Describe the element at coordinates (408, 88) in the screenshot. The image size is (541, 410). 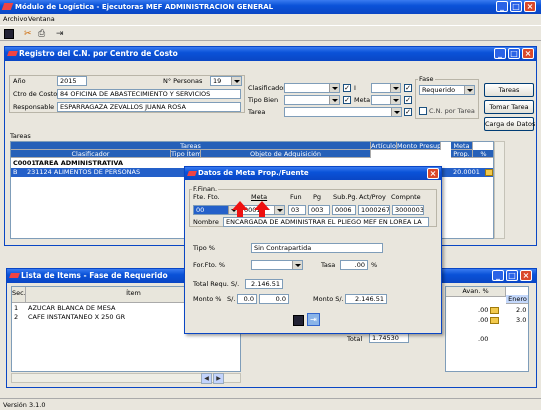
I see `i-check: ✓` at that location.